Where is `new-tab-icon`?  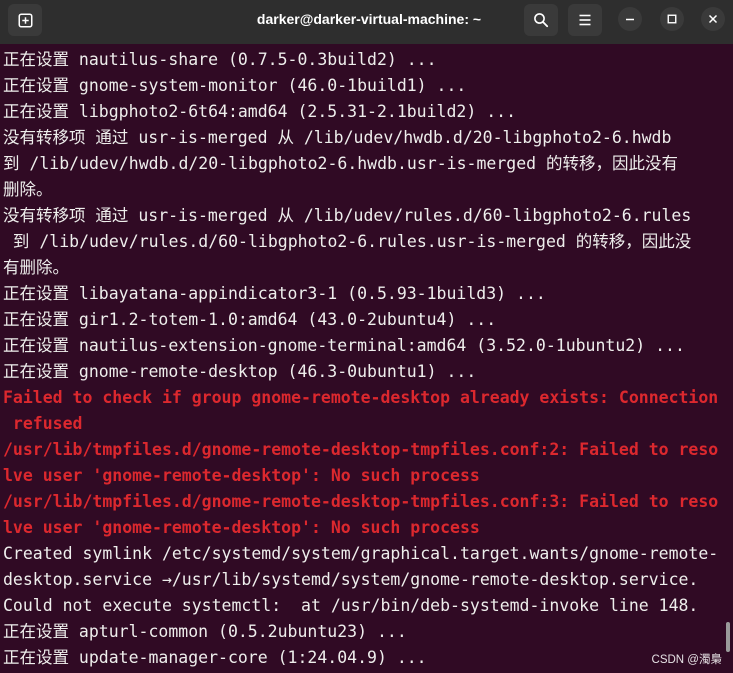 new-tab-icon is located at coordinates (25, 20).